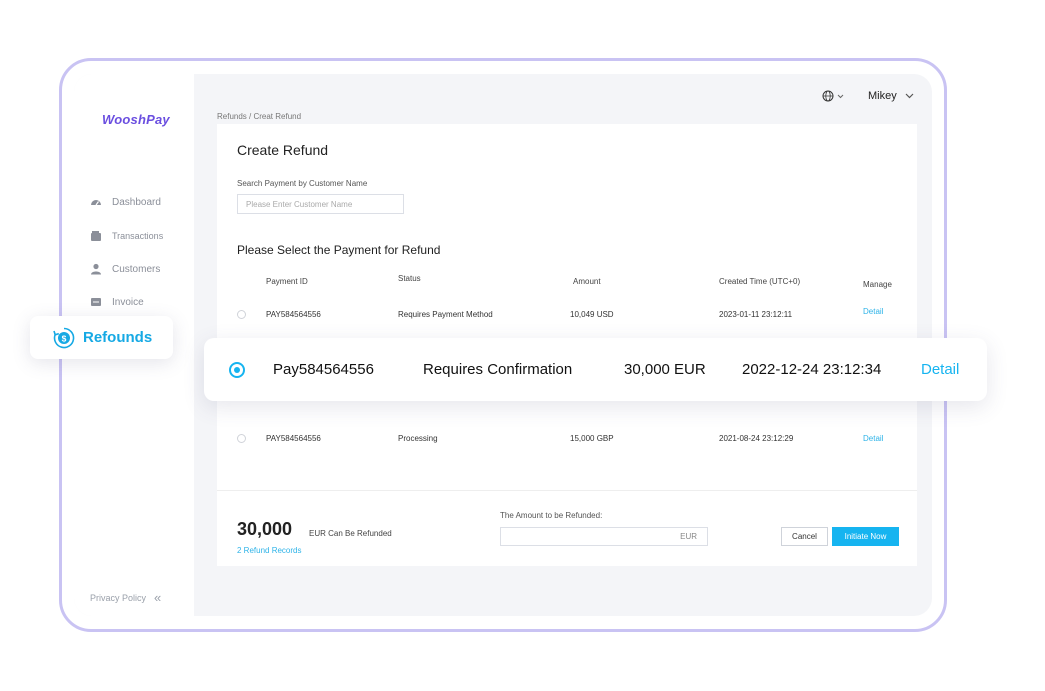 The image size is (1045, 691). I want to click on table-cell-status: Requires Payment Method, so click(445, 314).